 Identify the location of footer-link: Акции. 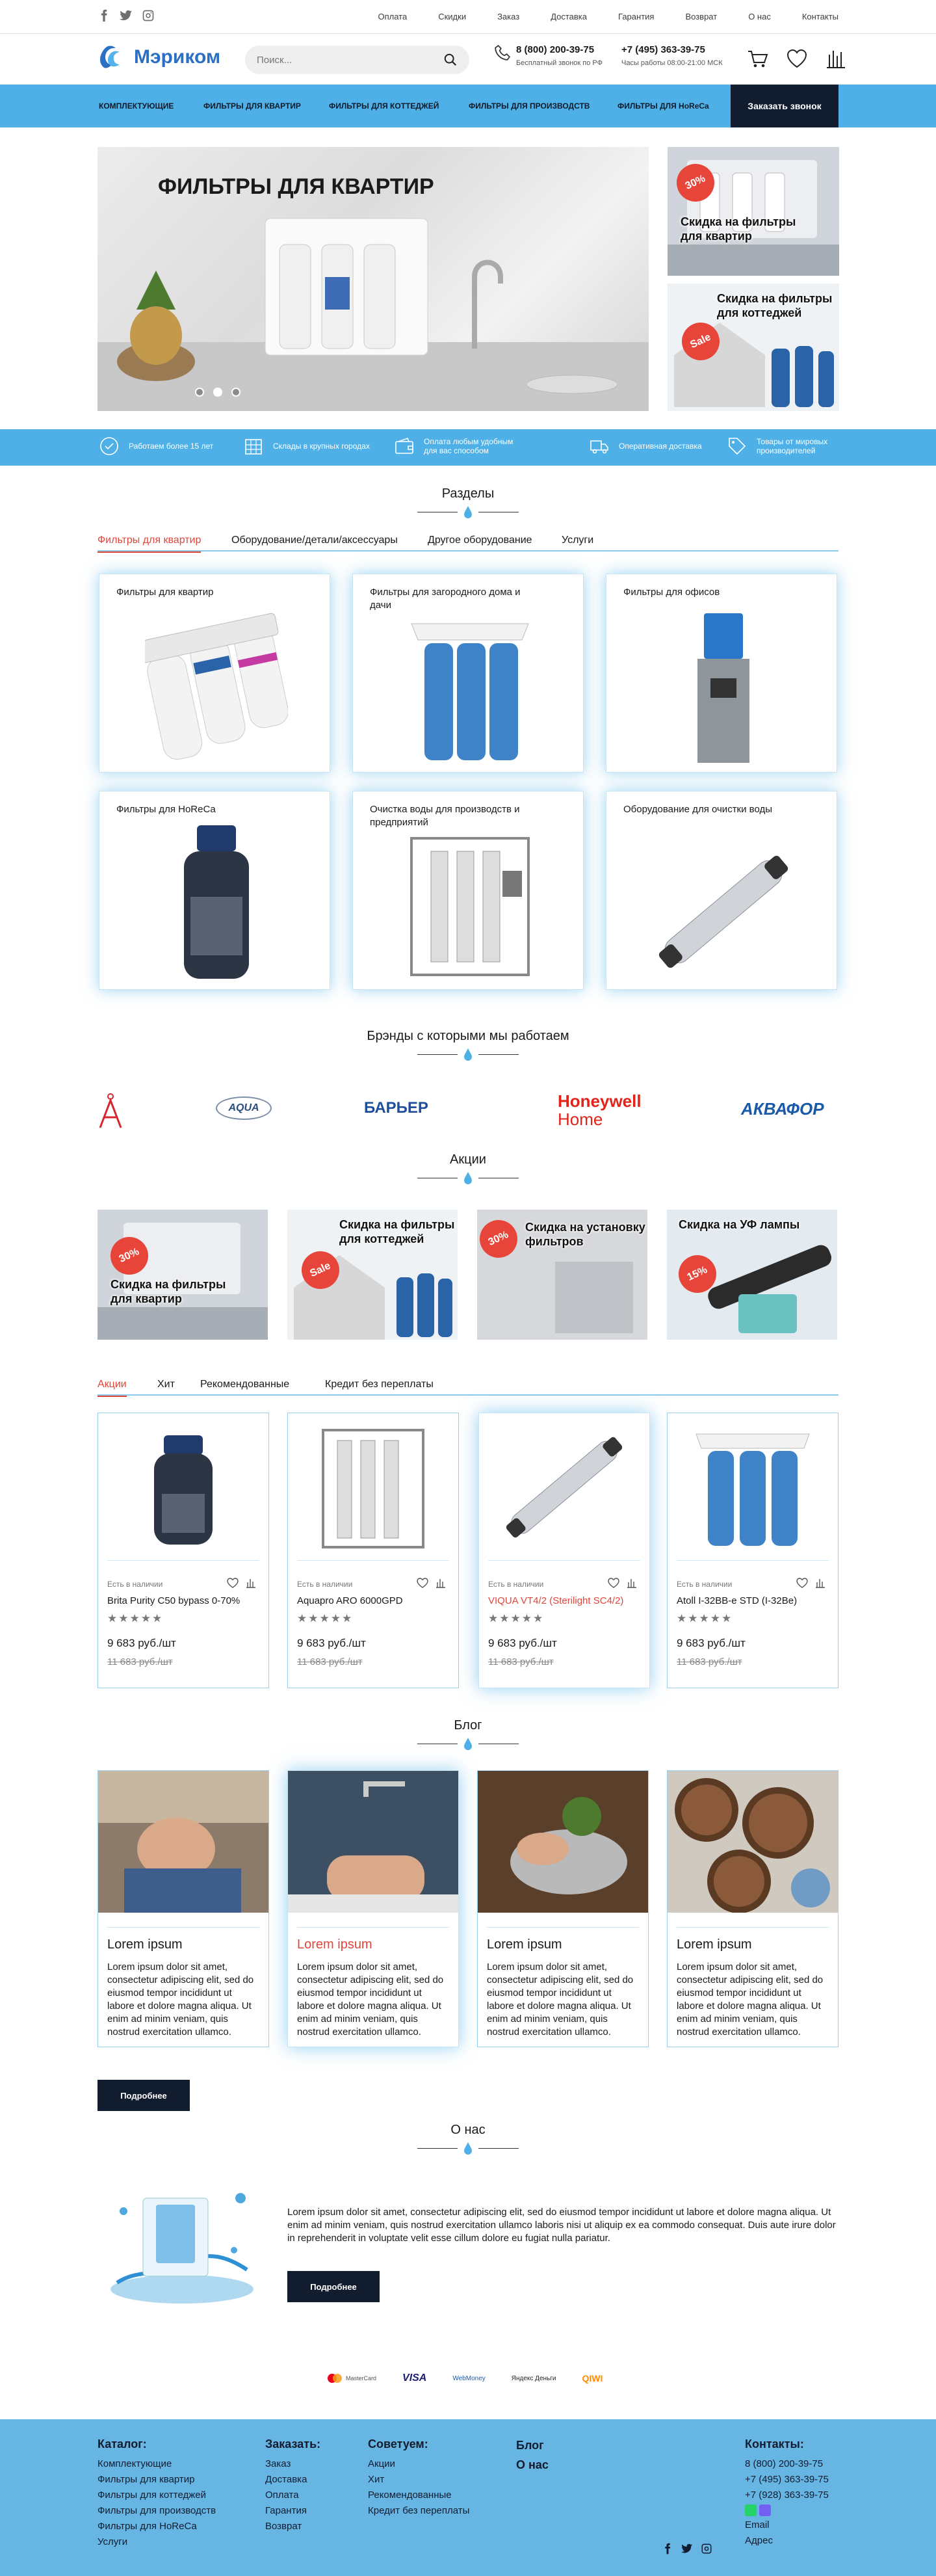
(419, 2464).